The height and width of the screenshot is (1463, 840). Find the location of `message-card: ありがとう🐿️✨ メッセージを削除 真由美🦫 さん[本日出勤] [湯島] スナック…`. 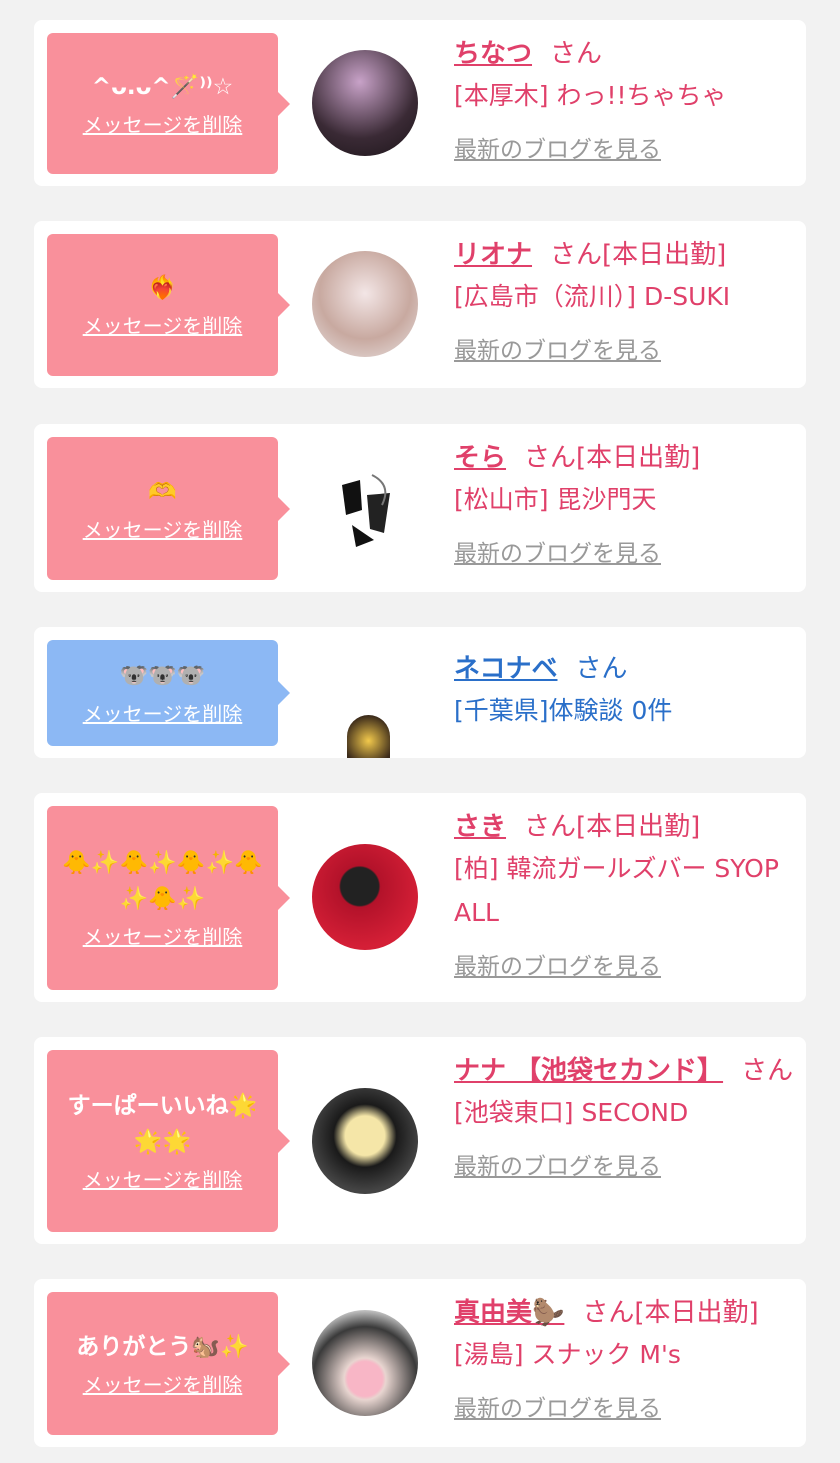

message-card: ありがとう🐿️✨ メッセージを削除 真由美🦫 さん[本日出勤] [湯島] スナック… is located at coordinates (420, 1363).